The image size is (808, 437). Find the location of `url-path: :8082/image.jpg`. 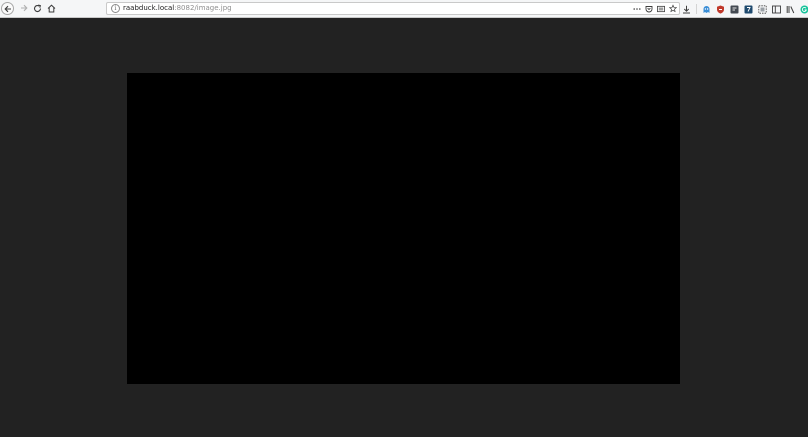

url-path: :8082/image.jpg is located at coordinates (203, 8).